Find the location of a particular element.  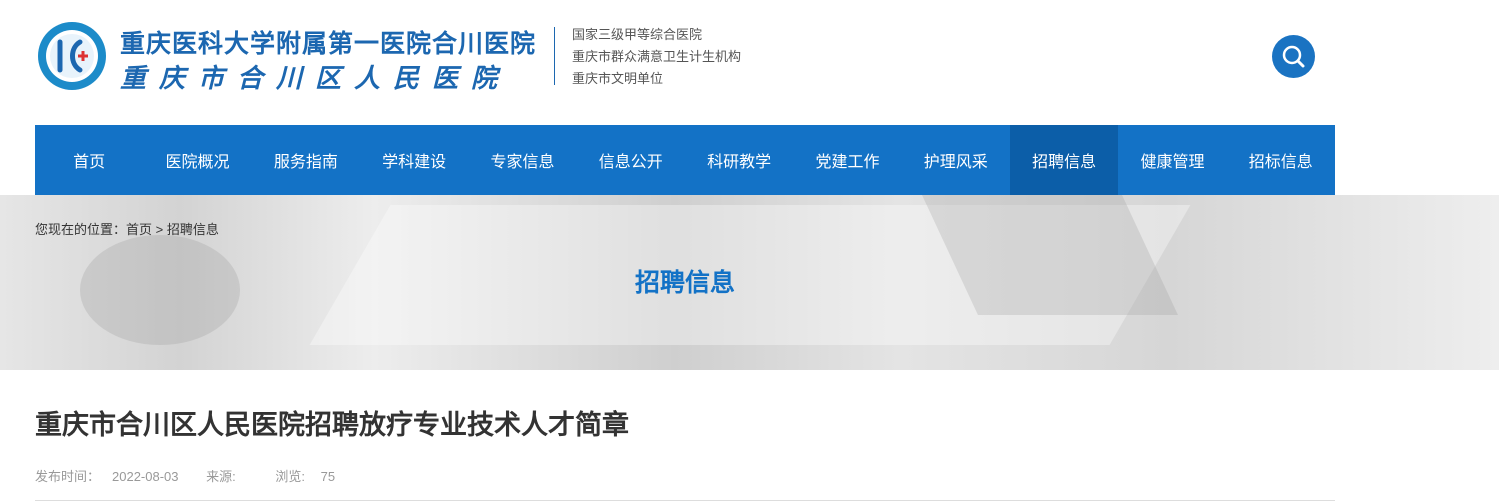

source-label: 来源: is located at coordinates (221, 476).